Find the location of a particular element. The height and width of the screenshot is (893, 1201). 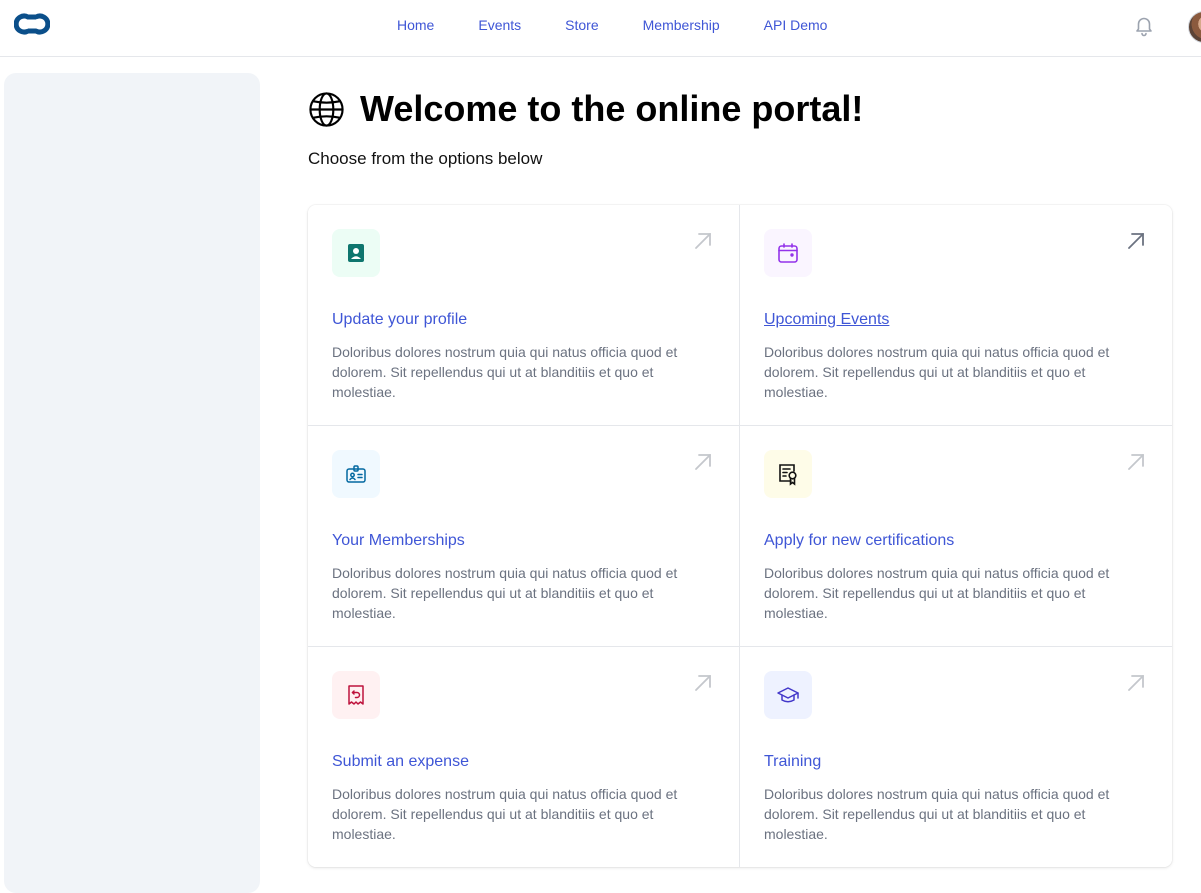

nav-link-home: Home is located at coordinates (415, 25).